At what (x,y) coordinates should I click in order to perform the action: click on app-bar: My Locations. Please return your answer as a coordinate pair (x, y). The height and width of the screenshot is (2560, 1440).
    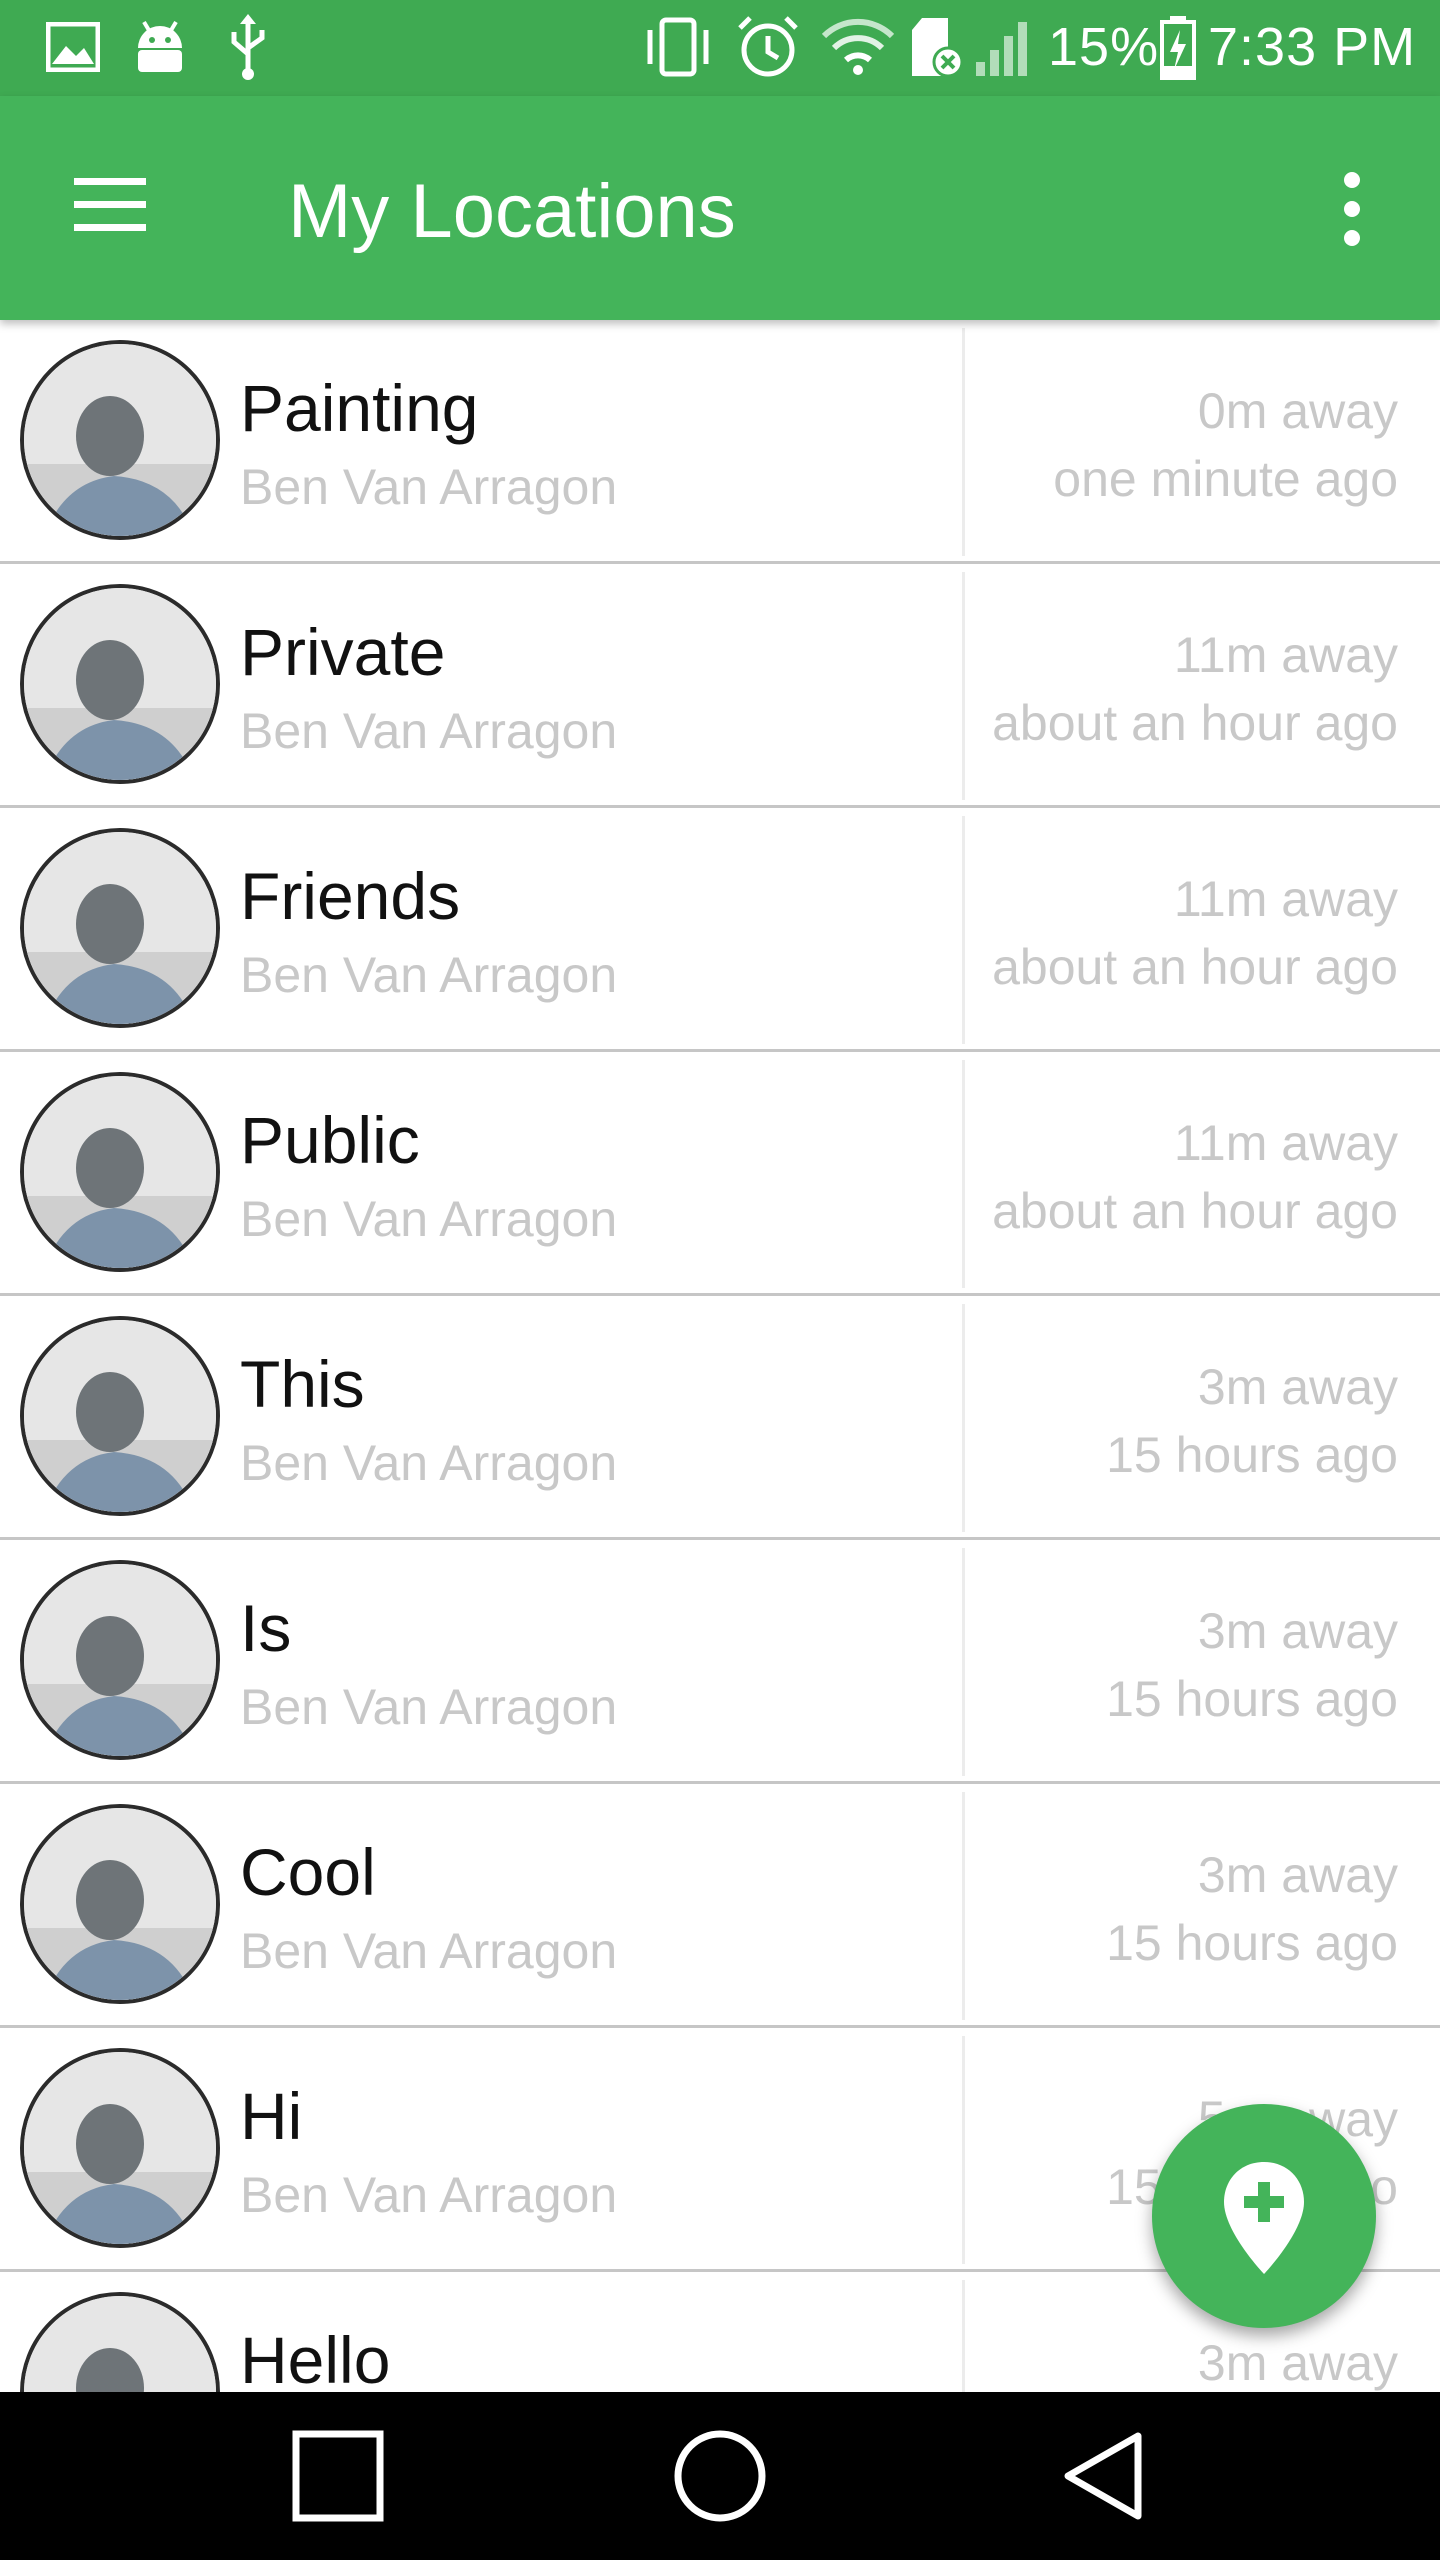
    Looking at the image, I should click on (720, 208).